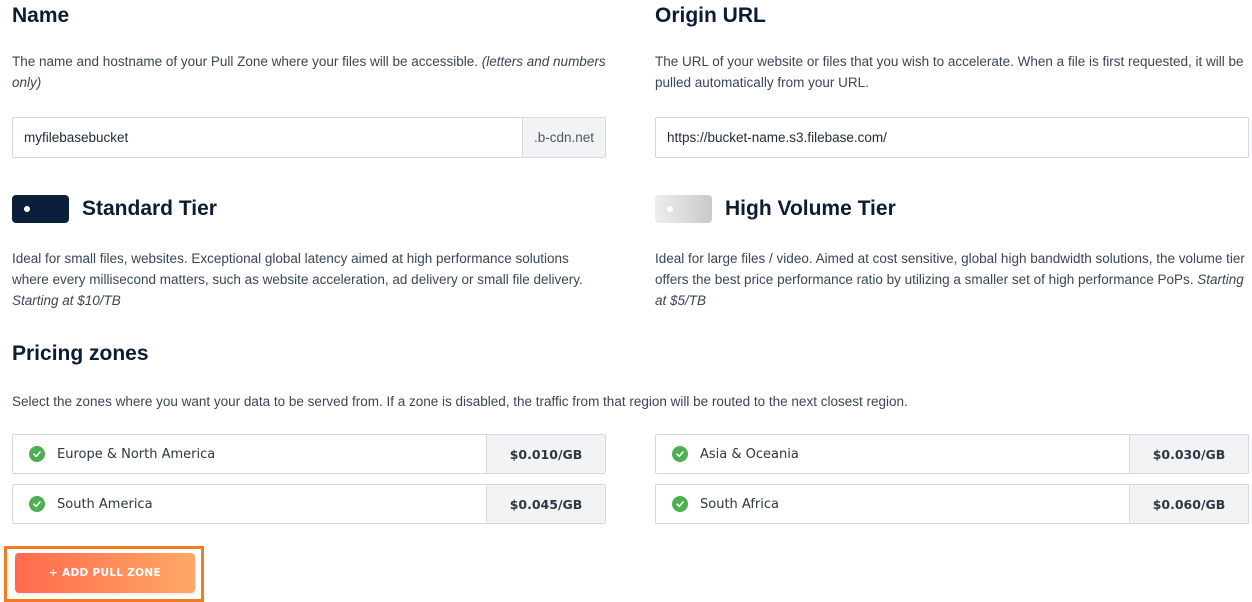 This screenshot has height=602, width=1252. Describe the element at coordinates (563, 137) in the screenshot. I see `hostname-suffix: .b-cdn.net` at that location.